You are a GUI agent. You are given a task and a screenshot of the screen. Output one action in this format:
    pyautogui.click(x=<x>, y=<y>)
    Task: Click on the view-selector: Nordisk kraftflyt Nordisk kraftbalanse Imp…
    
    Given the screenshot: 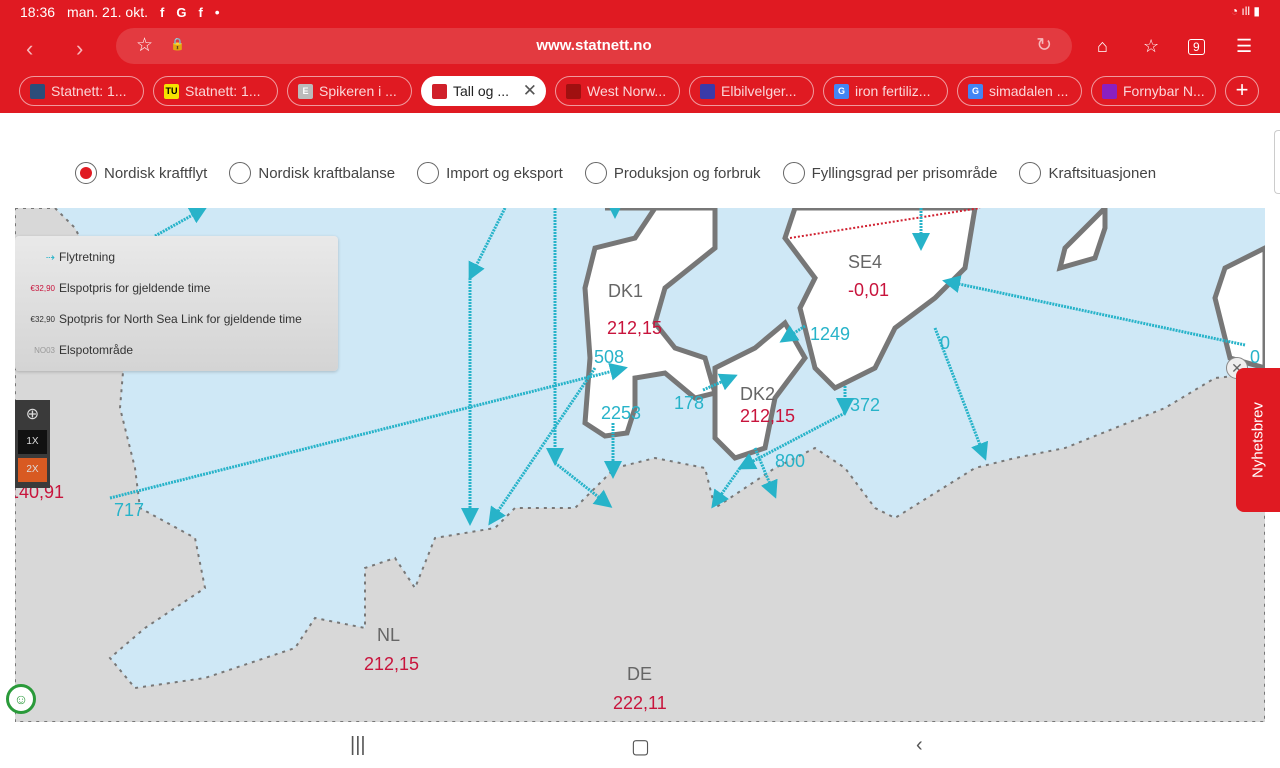 What is the action you would take?
    pyautogui.click(x=615, y=173)
    